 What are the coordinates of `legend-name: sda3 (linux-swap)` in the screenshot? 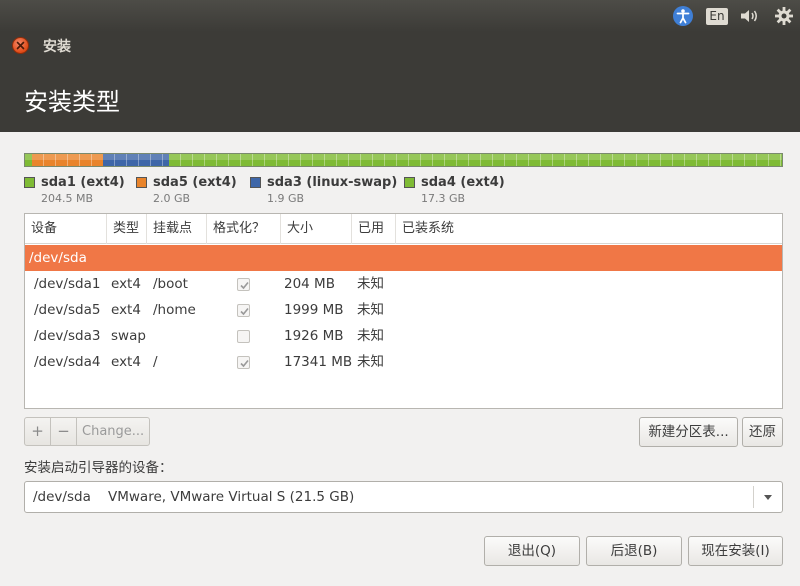 It's located at (332, 182).